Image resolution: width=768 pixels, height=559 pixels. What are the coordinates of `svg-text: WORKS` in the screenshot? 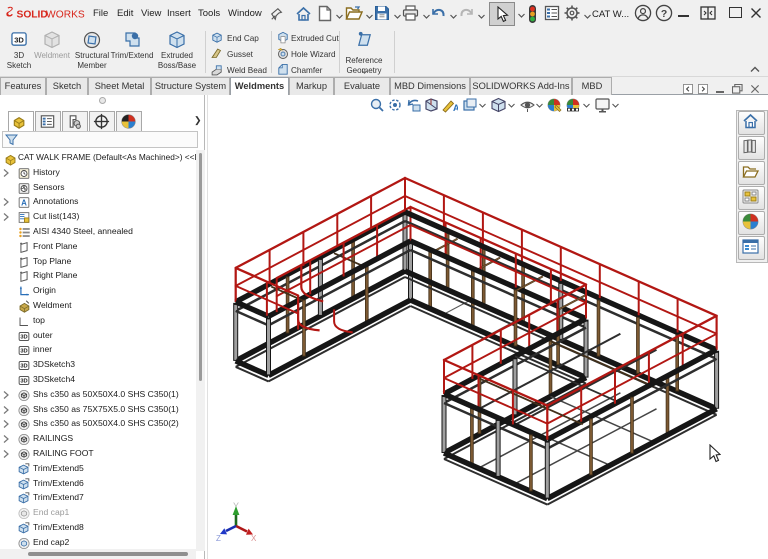 It's located at (65, 15).